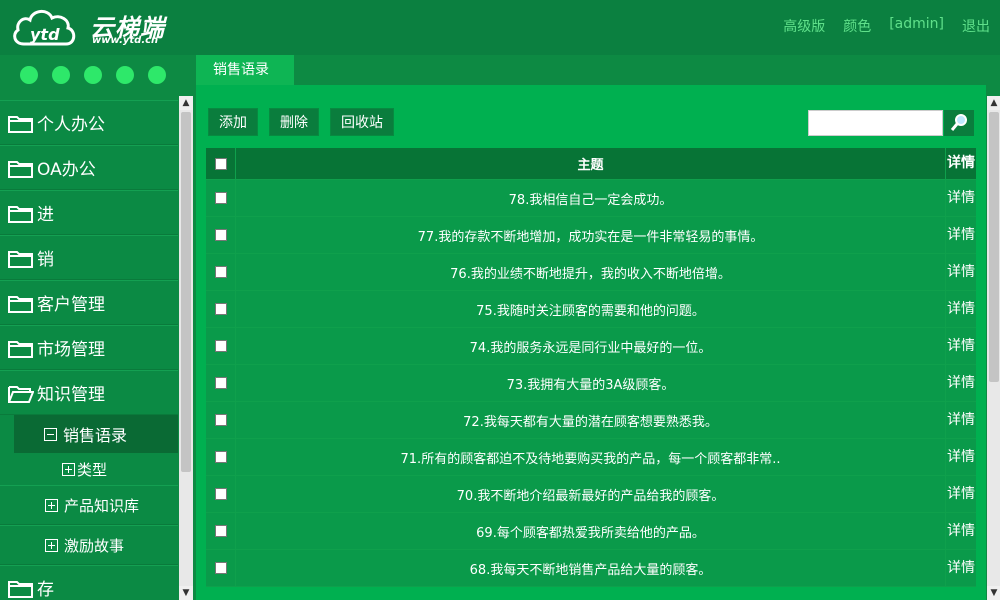 The height and width of the screenshot is (600, 1000). I want to click on sidebar-child-label: 类型, so click(92, 469).